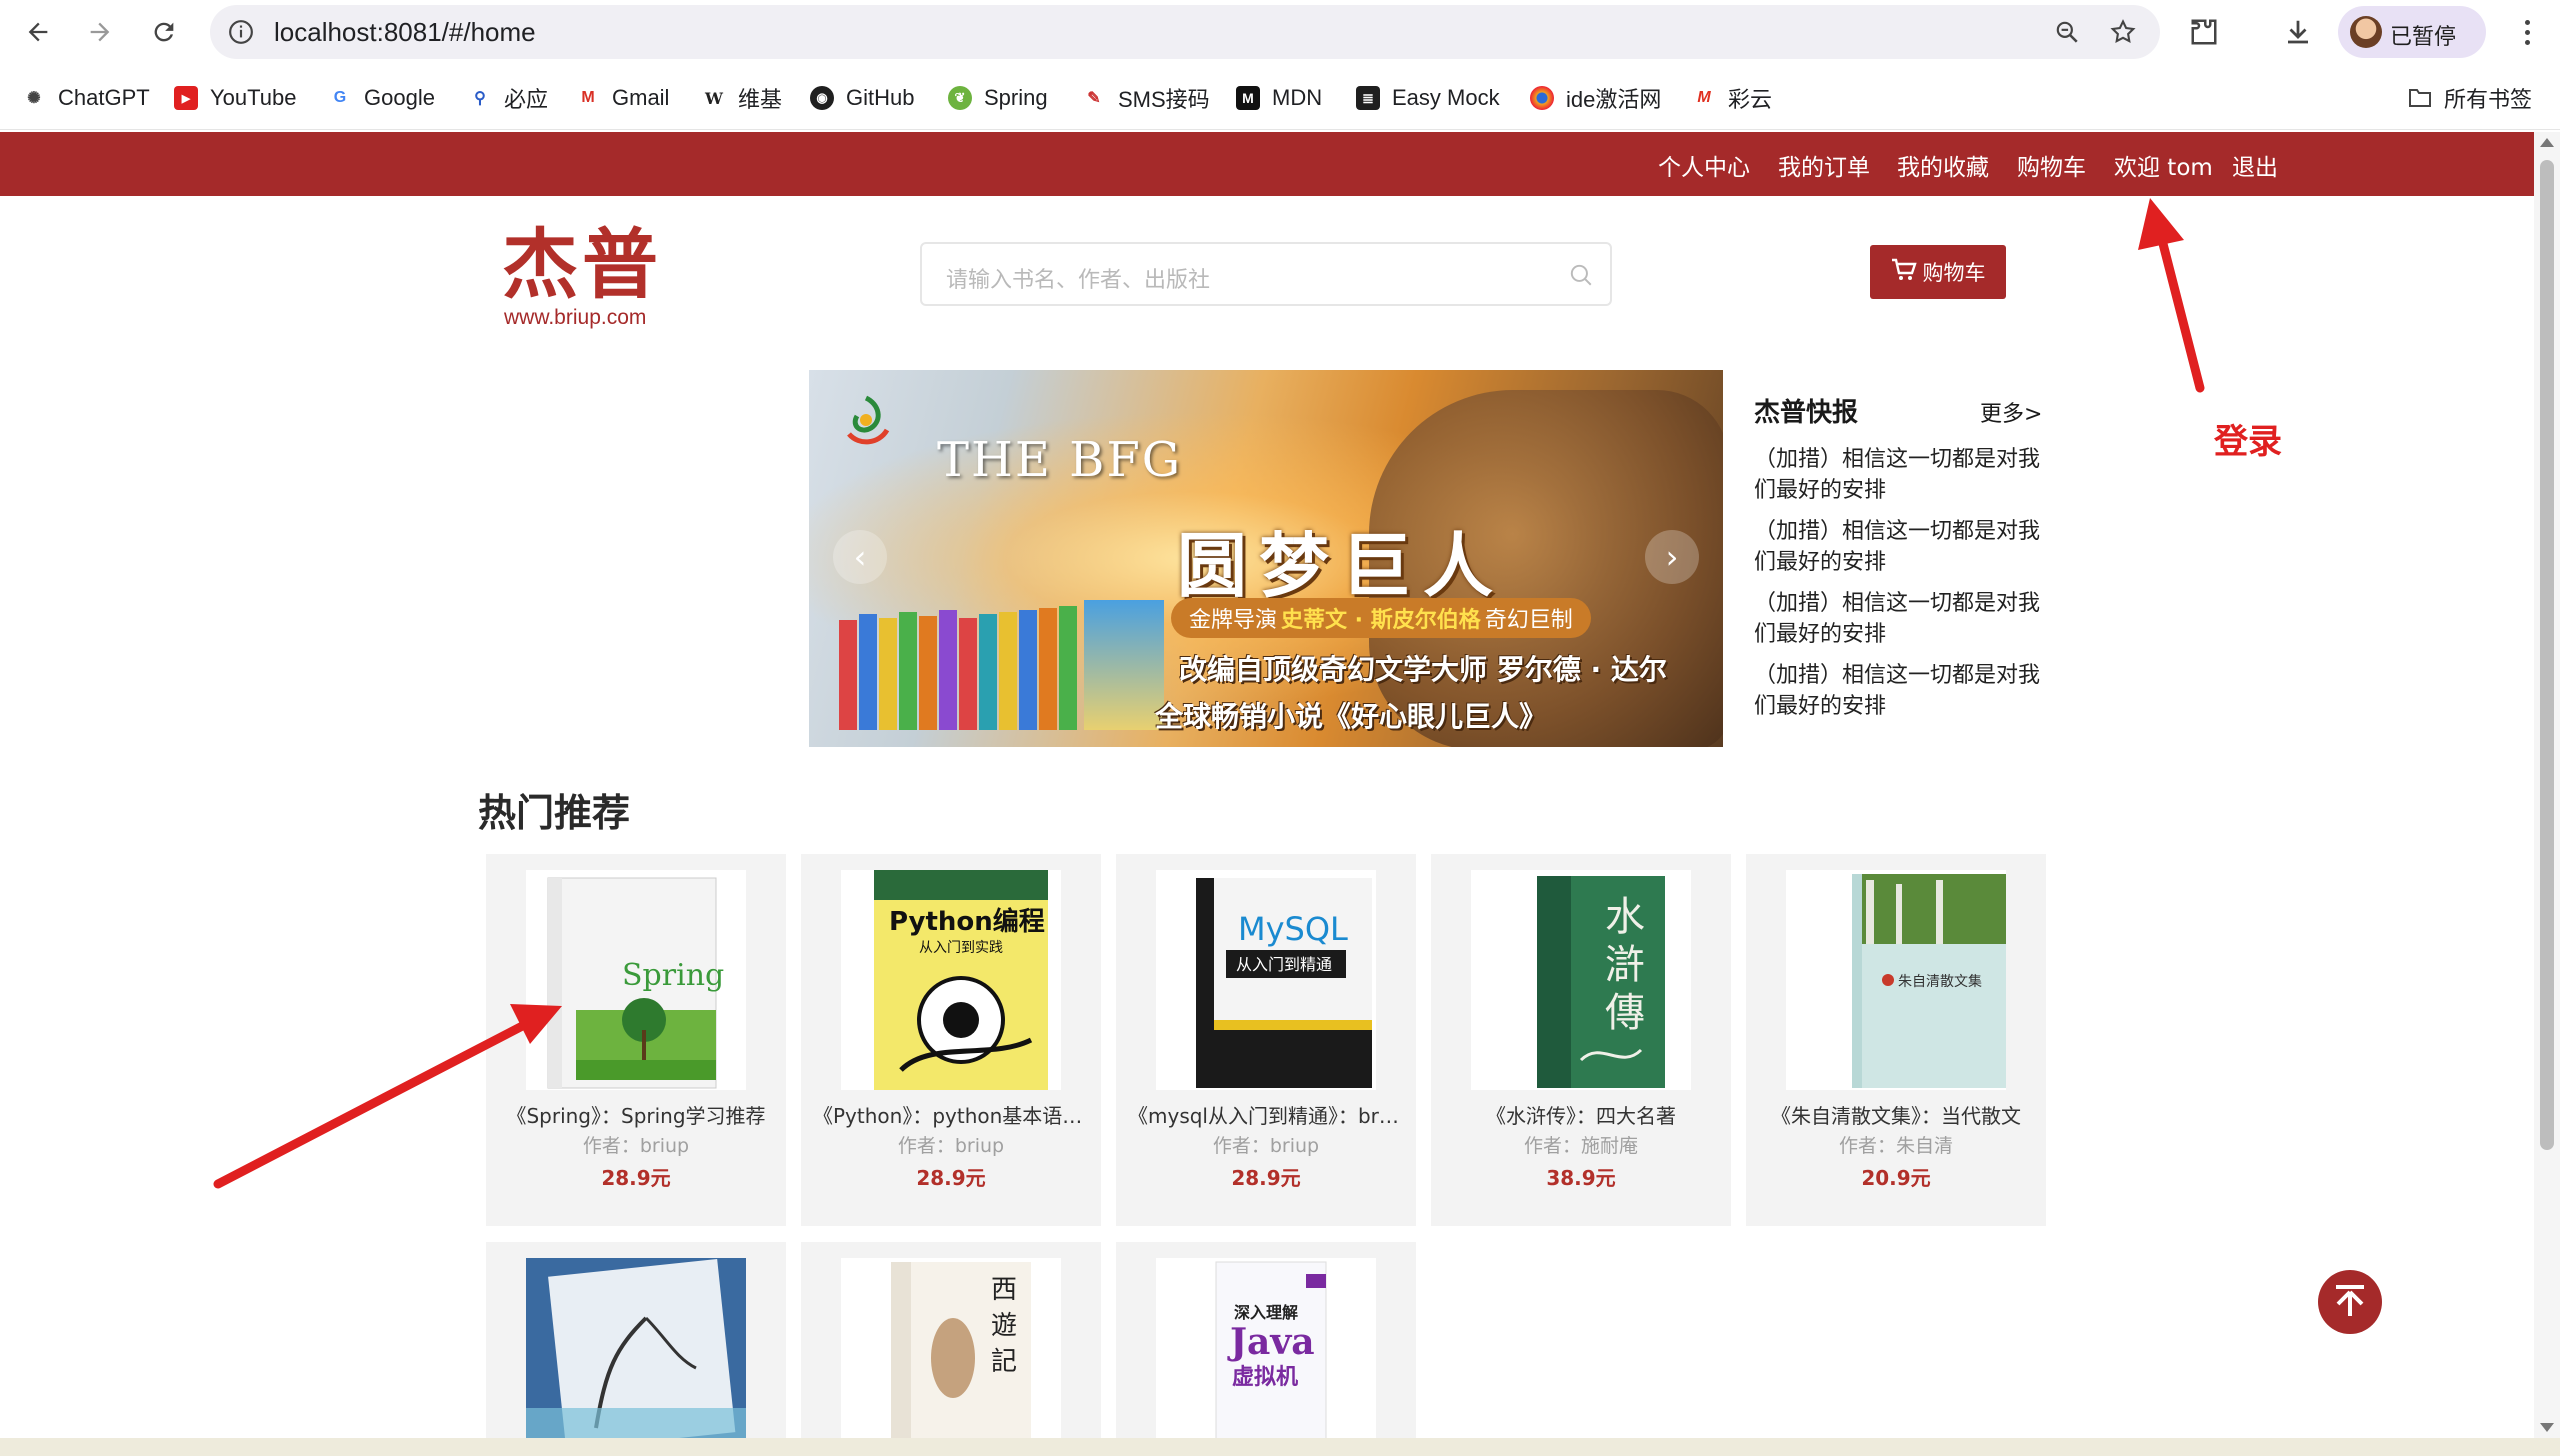 This screenshot has height=1456, width=2560. What do you see at coordinates (2011, 412) in the screenshot?
I see `news-more-link: 更多>` at bounding box center [2011, 412].